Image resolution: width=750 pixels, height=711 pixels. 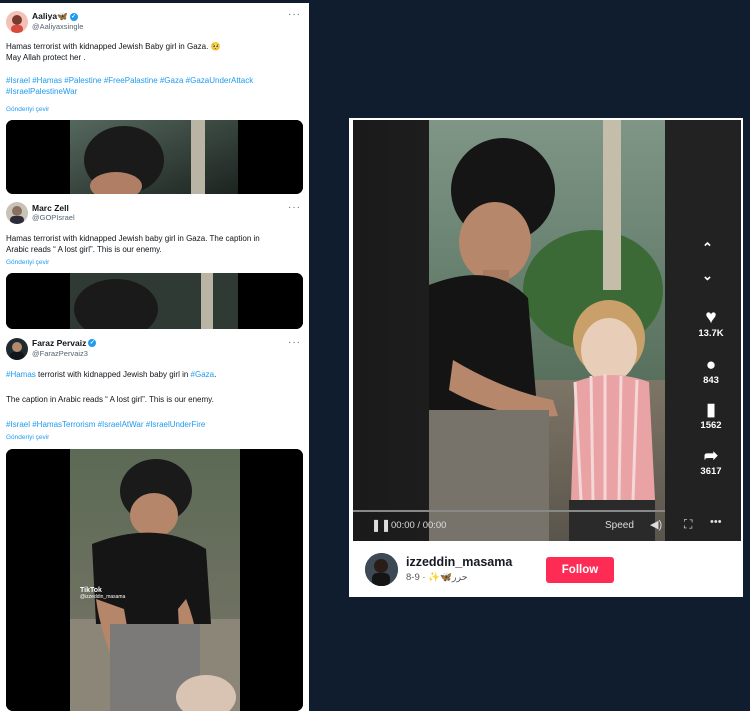 What do you see at coordinates (57, 26) in the screenshot?
I see `author-handle: @Aaliyaxsingle` at bounding box center [57, 26].